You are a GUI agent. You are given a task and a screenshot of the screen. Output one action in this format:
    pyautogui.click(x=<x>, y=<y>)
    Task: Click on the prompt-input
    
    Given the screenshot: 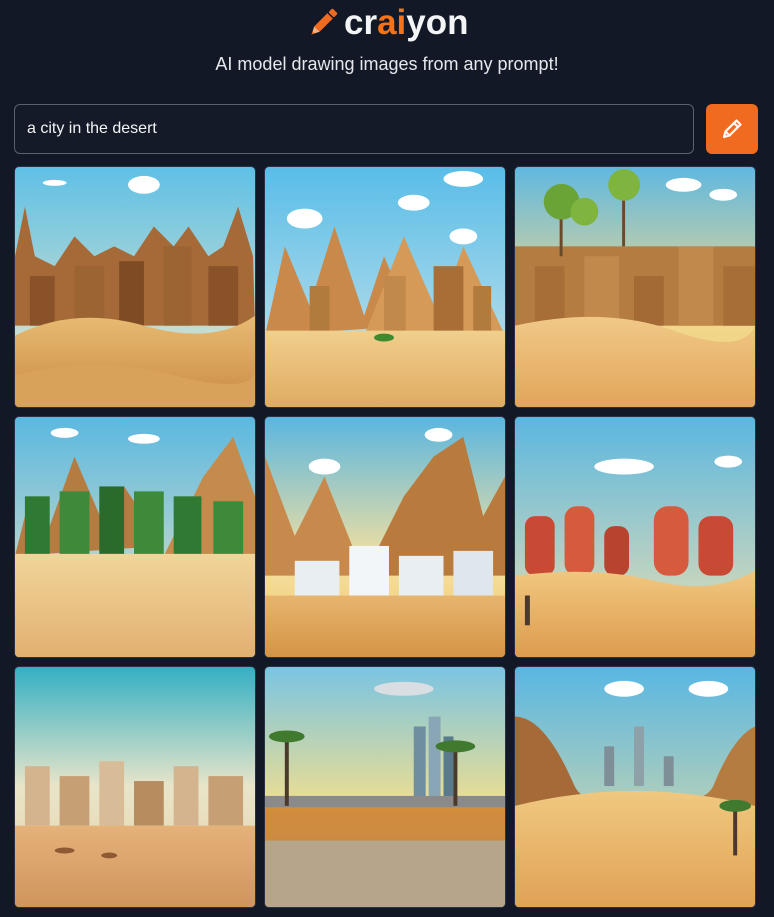 What is the action you would take?
    pyautogui.click(x=354, y=129)
    